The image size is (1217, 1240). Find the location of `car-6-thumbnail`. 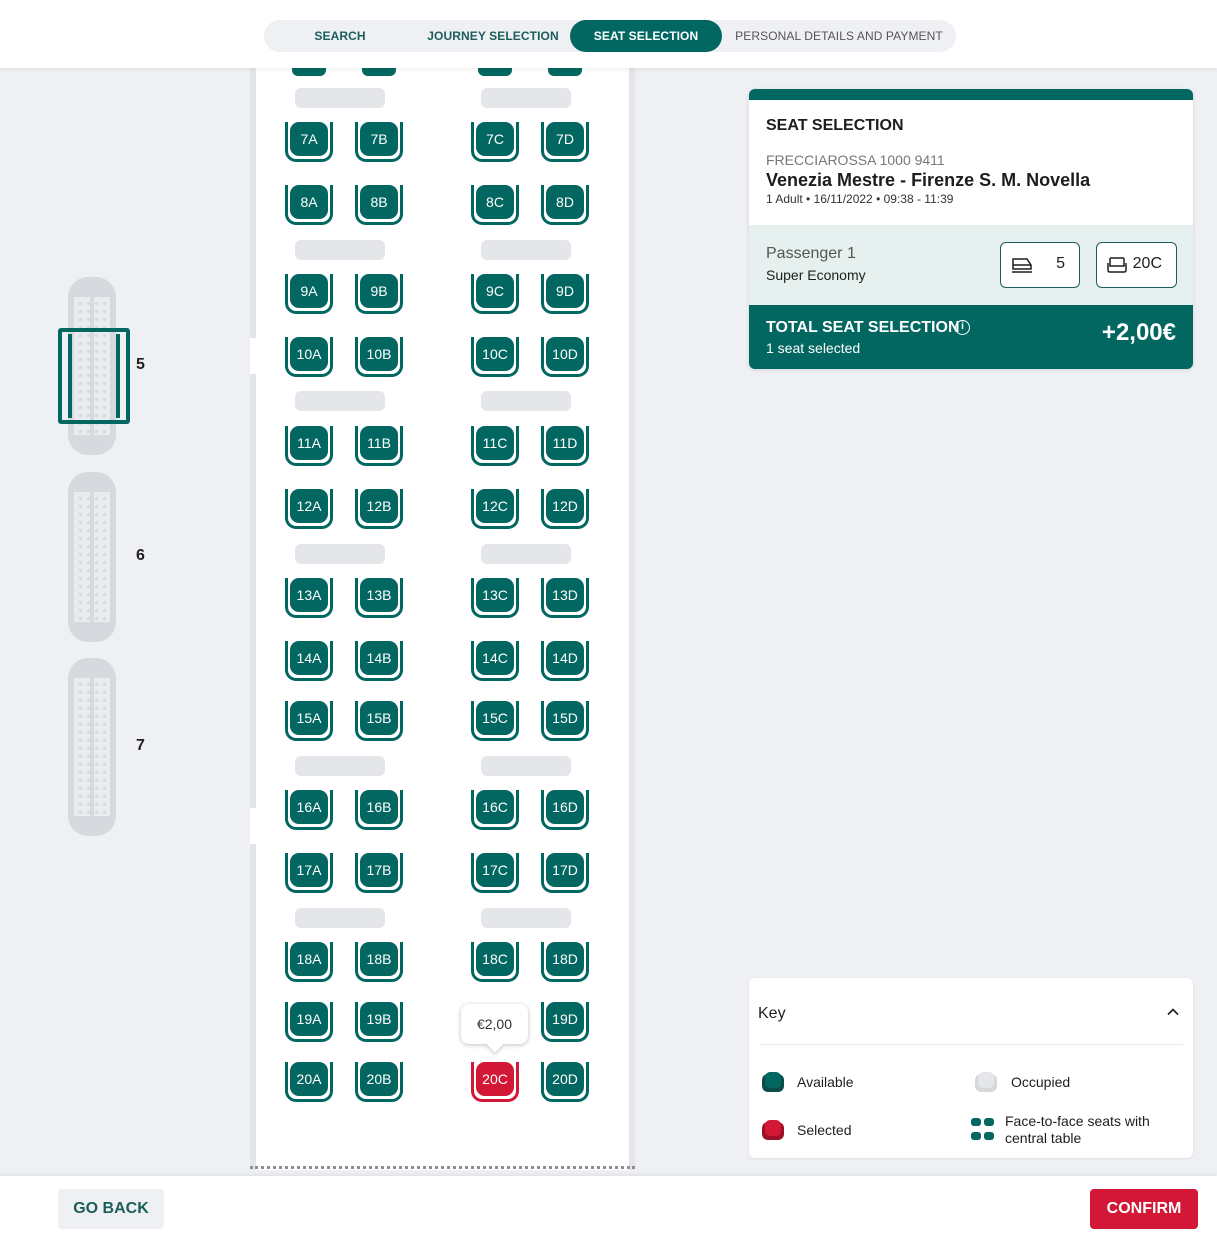

car-6-thumbnail is located at coordinates (92, 557).